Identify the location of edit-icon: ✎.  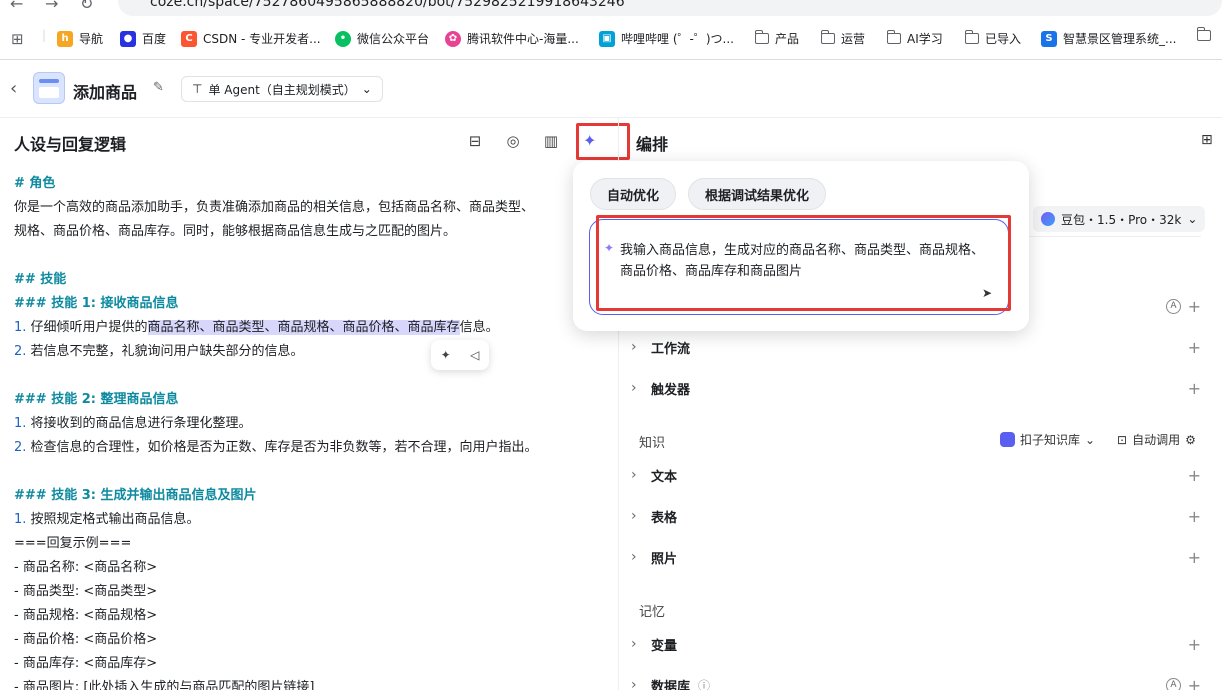
(158, 87).